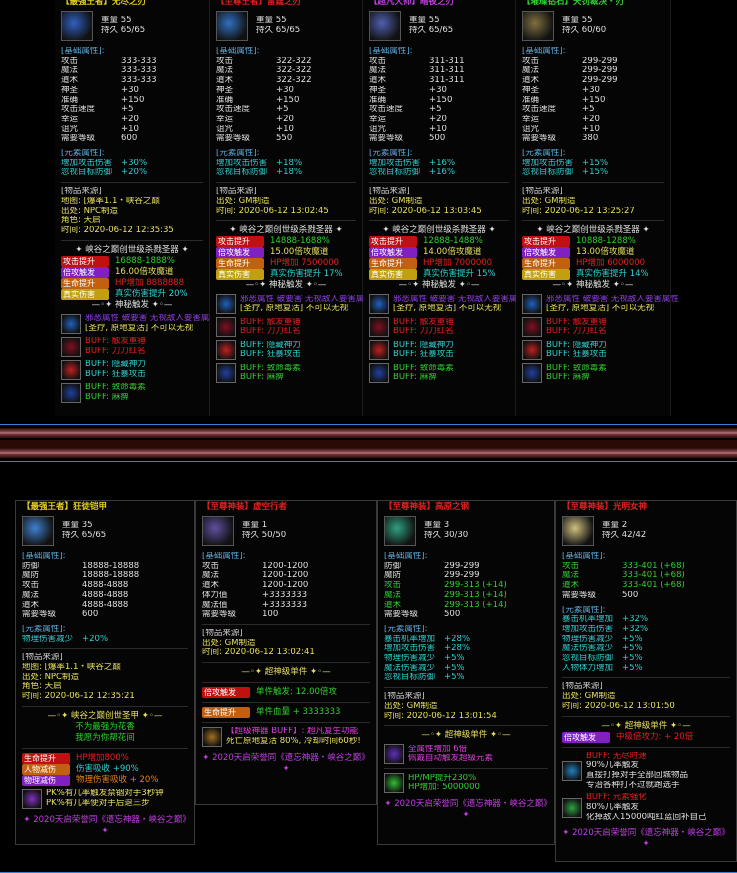  What do you see at coordinates (611, 263) in the screenshot?
I see `bonus-value: HP增加 6000000` at bounding box center [611, 263].